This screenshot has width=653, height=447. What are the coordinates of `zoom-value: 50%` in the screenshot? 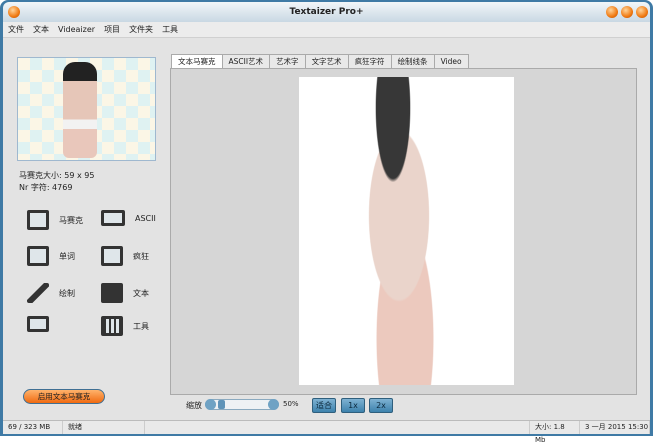 It's located at (291, 404).